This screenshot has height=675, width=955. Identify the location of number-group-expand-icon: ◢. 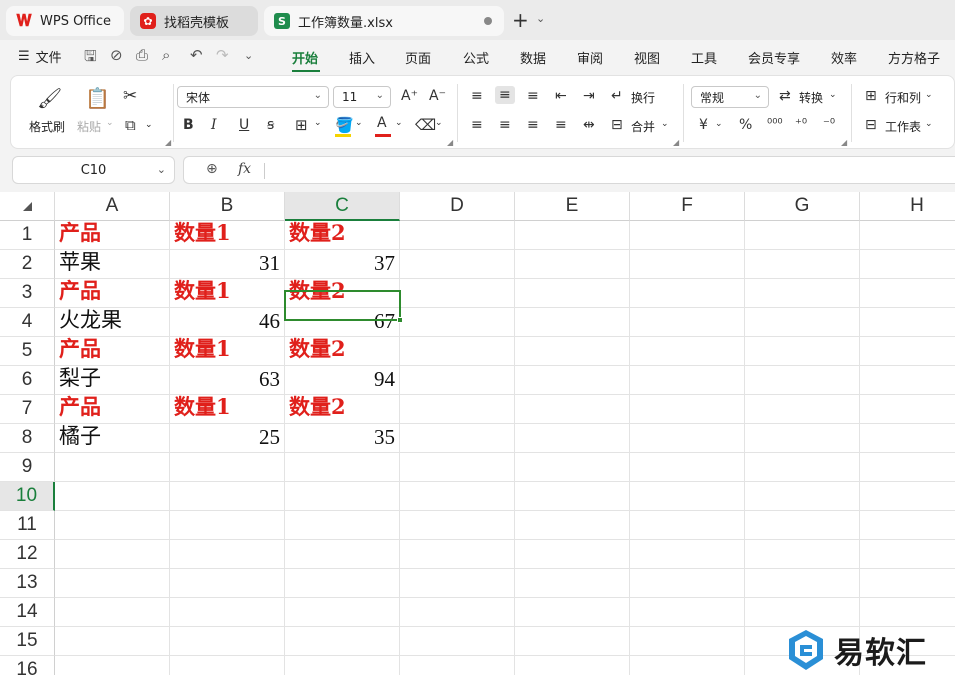
(844, 142).